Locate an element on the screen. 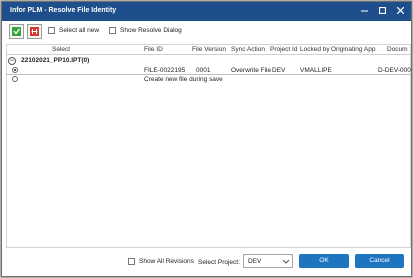 This screenshot has height=278, width=413. locked-by-cell: VMALLIPE is located at coordinates (316, 70).